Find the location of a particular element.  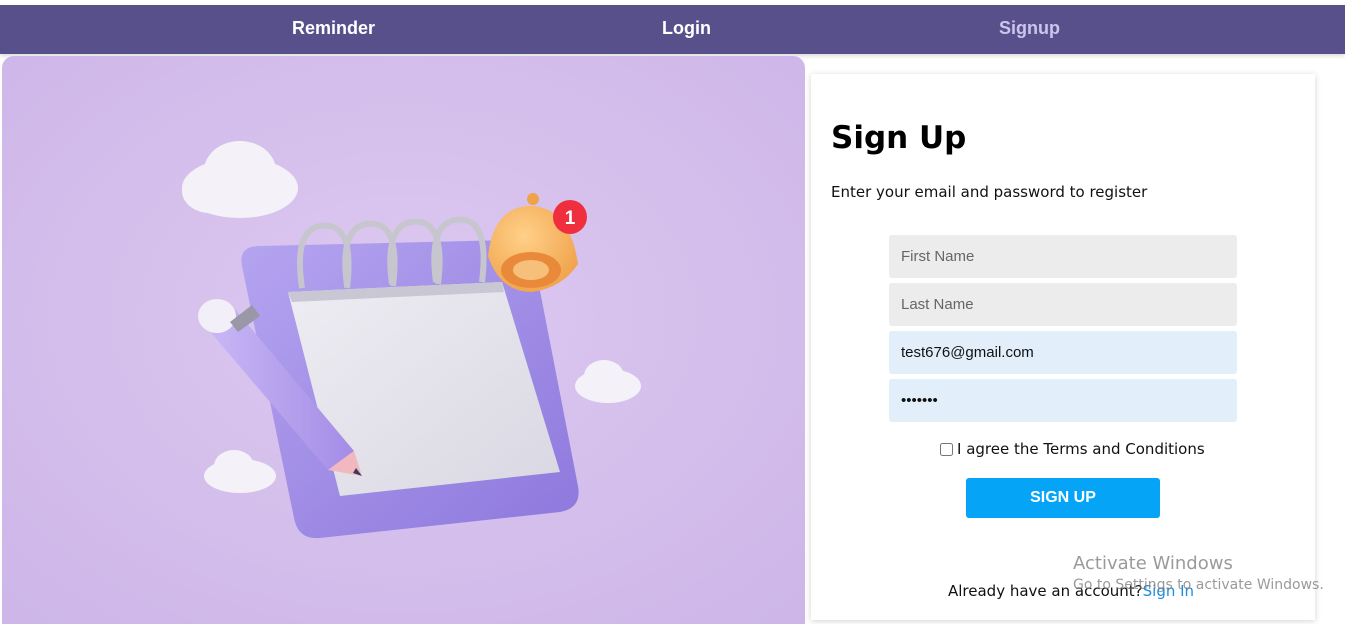

email-field is located at coordinates (1063, 352).